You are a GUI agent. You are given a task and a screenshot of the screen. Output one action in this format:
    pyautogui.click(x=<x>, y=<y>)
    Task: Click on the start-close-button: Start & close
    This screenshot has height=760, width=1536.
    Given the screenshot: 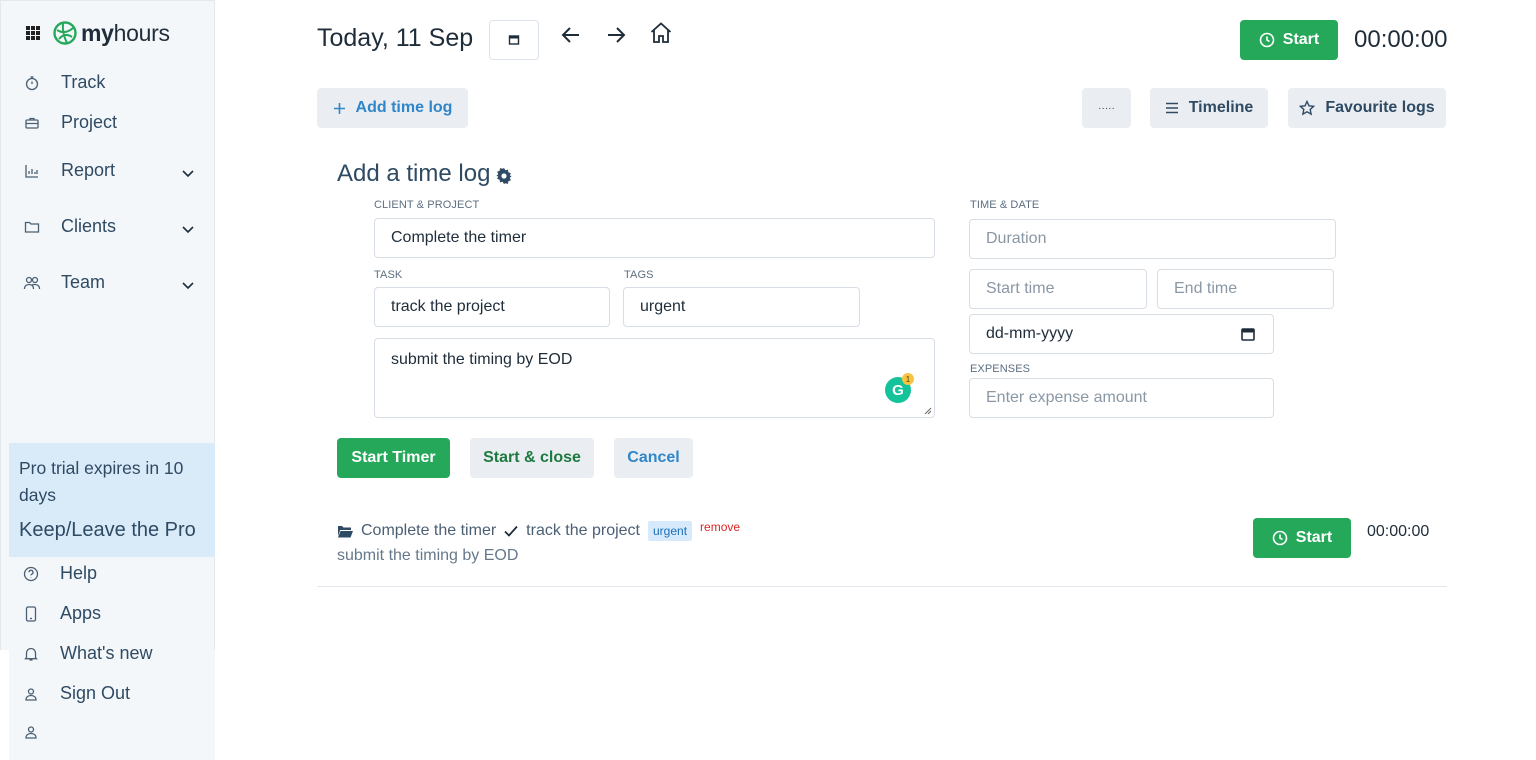 What is the action you would take?
    pyautogui.click(x=532, y=458)
    